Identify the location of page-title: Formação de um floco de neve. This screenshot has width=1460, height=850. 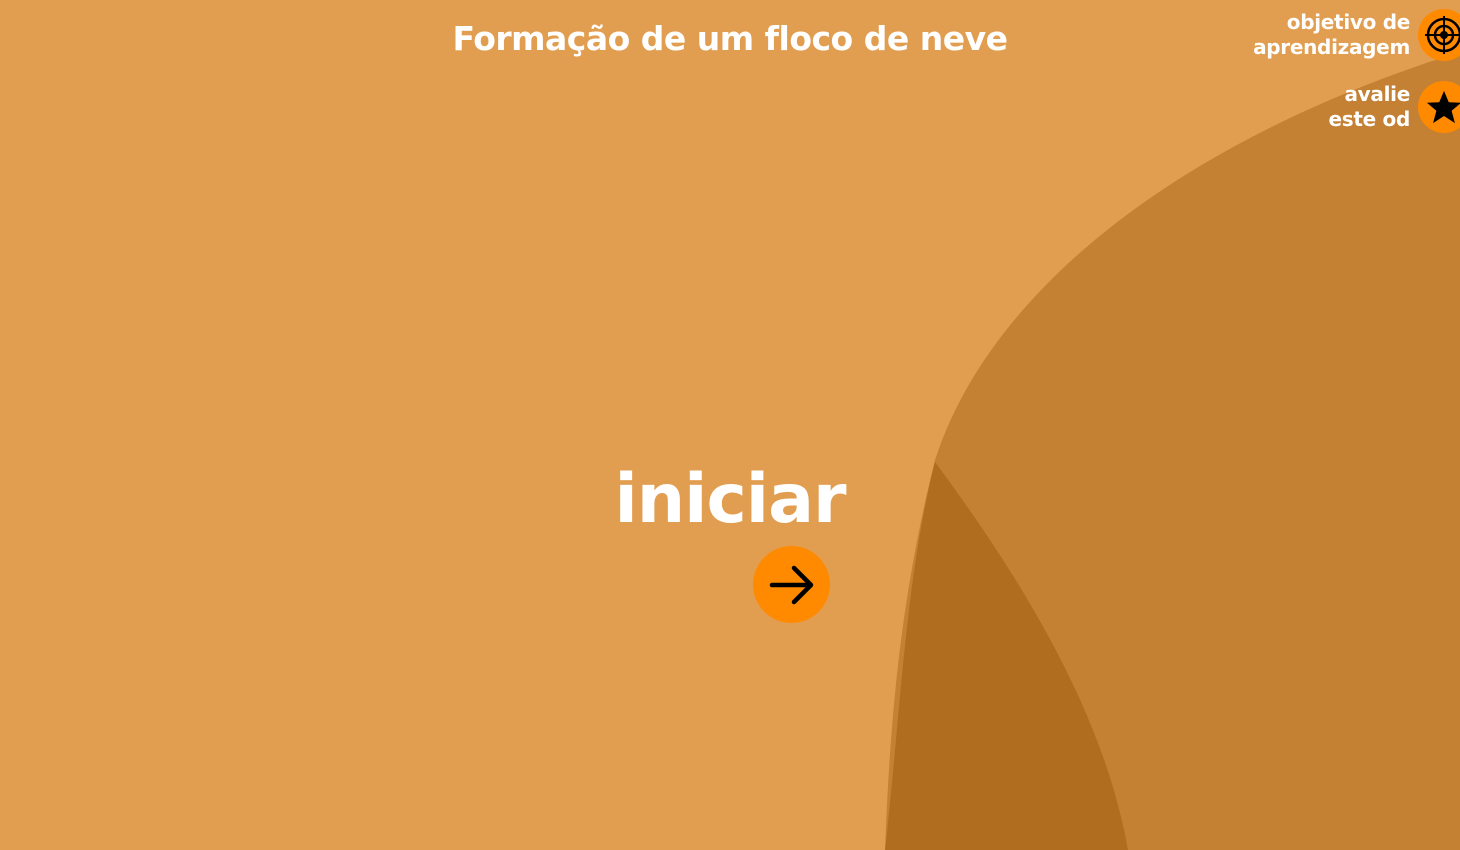
(730, 38).